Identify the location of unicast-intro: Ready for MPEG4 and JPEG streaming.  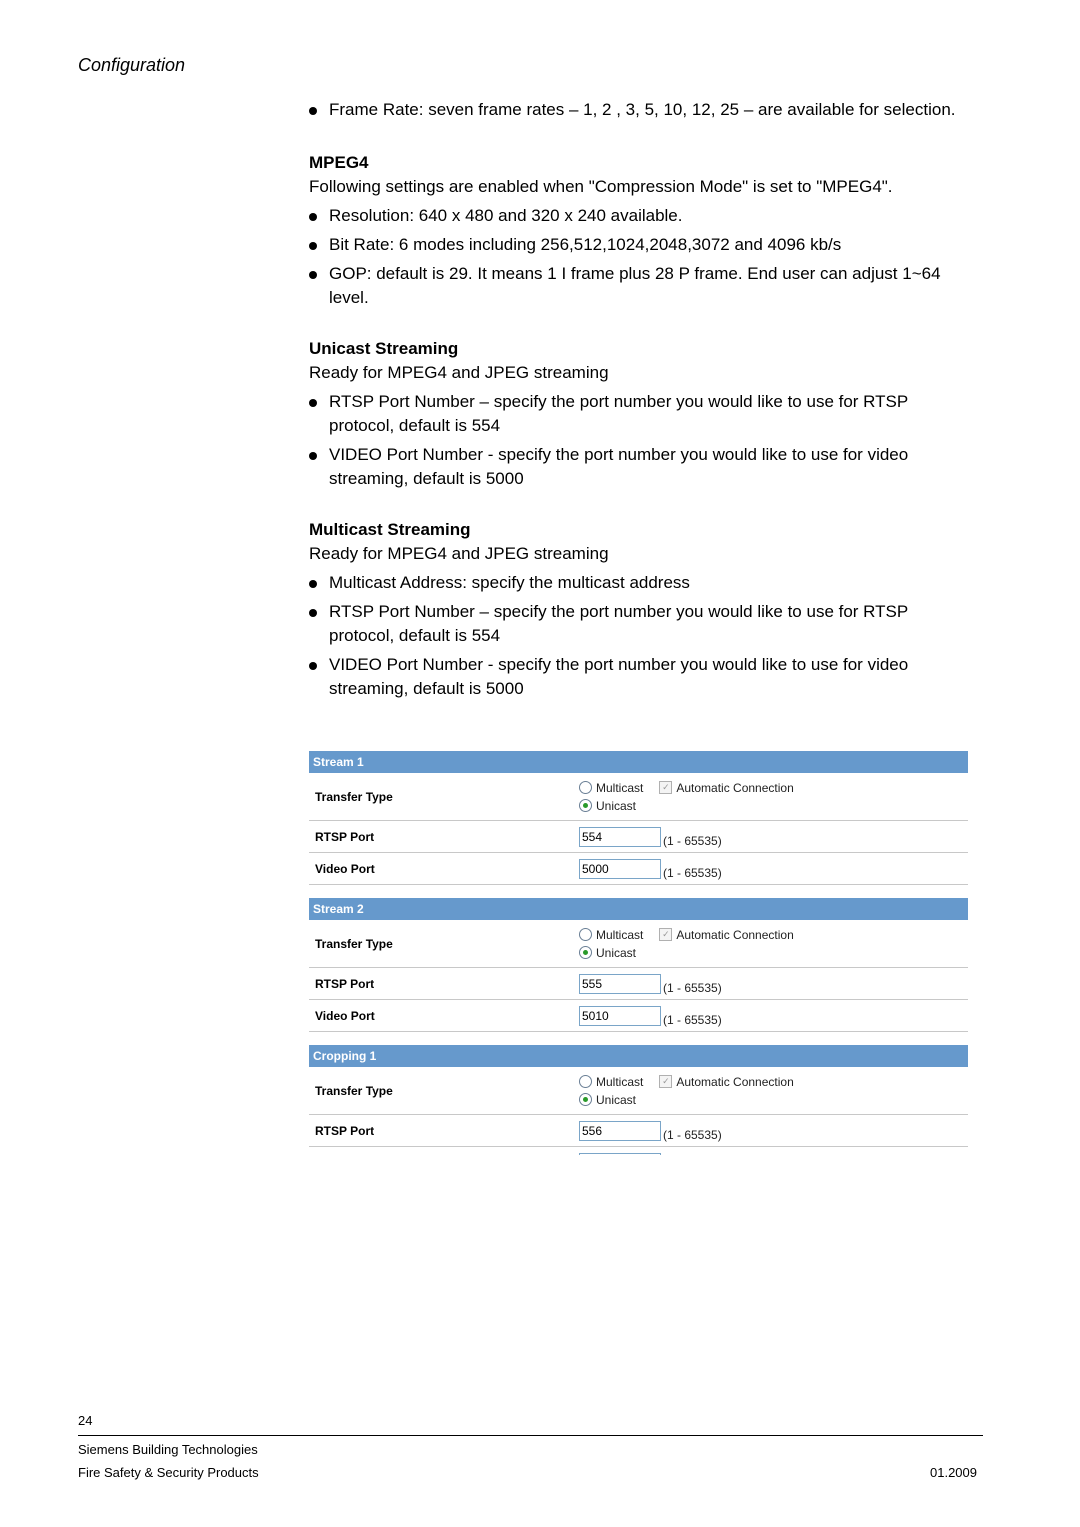
(459, 372).